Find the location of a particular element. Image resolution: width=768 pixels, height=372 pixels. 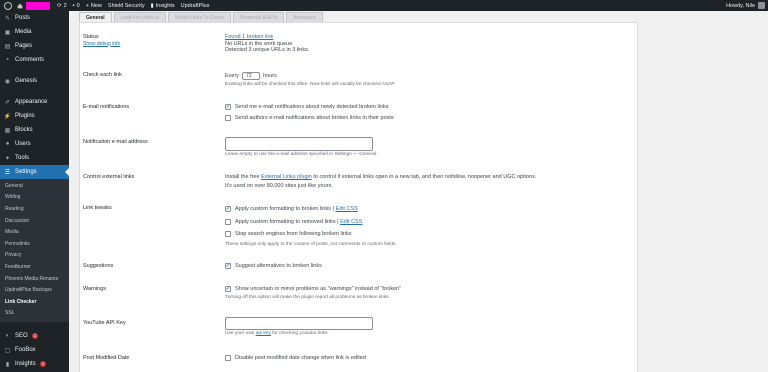

updraftplus-link: UpdraftPlus is located at coordinates (195, 6).